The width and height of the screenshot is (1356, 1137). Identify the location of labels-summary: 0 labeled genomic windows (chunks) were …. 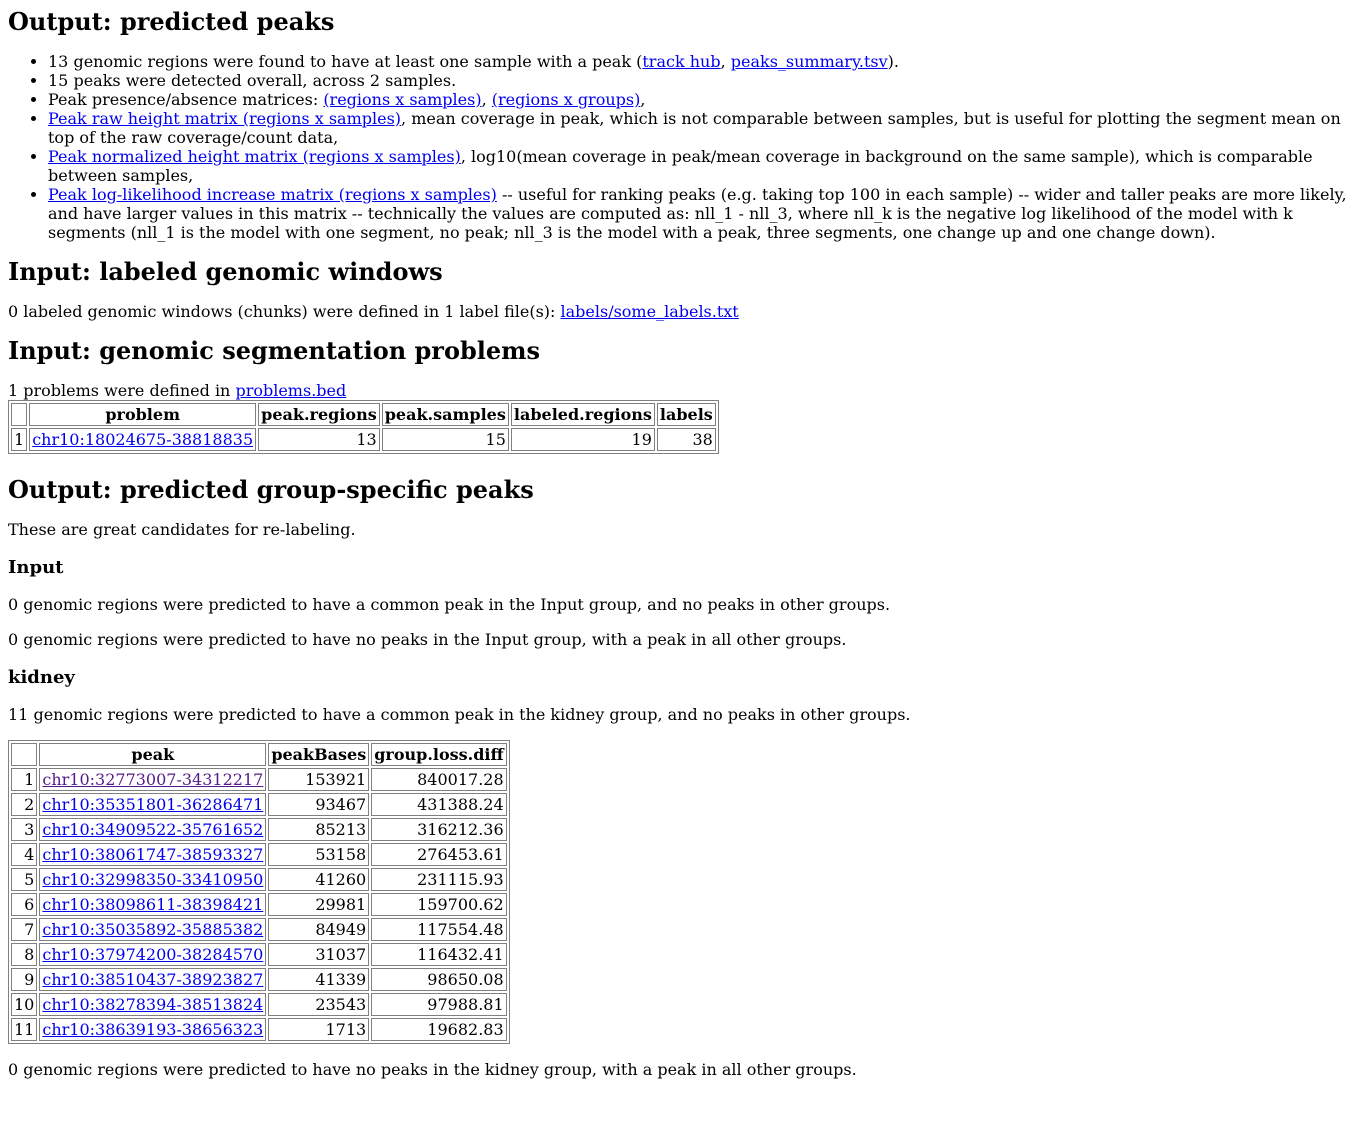
(373, 311).